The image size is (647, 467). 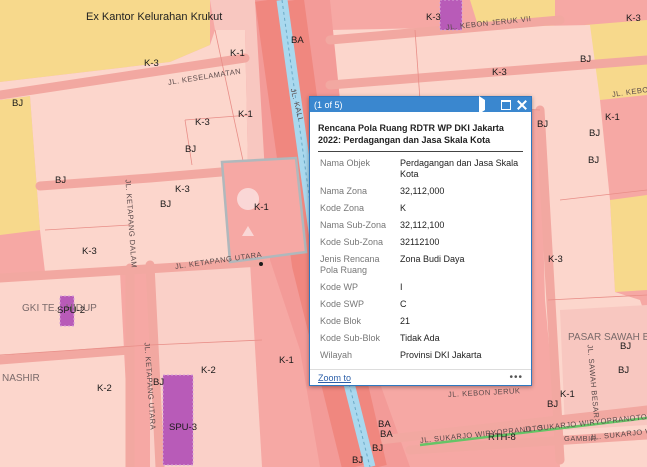 I want to click on attribute-value: 32,112,100, so click(x=422, y=225).